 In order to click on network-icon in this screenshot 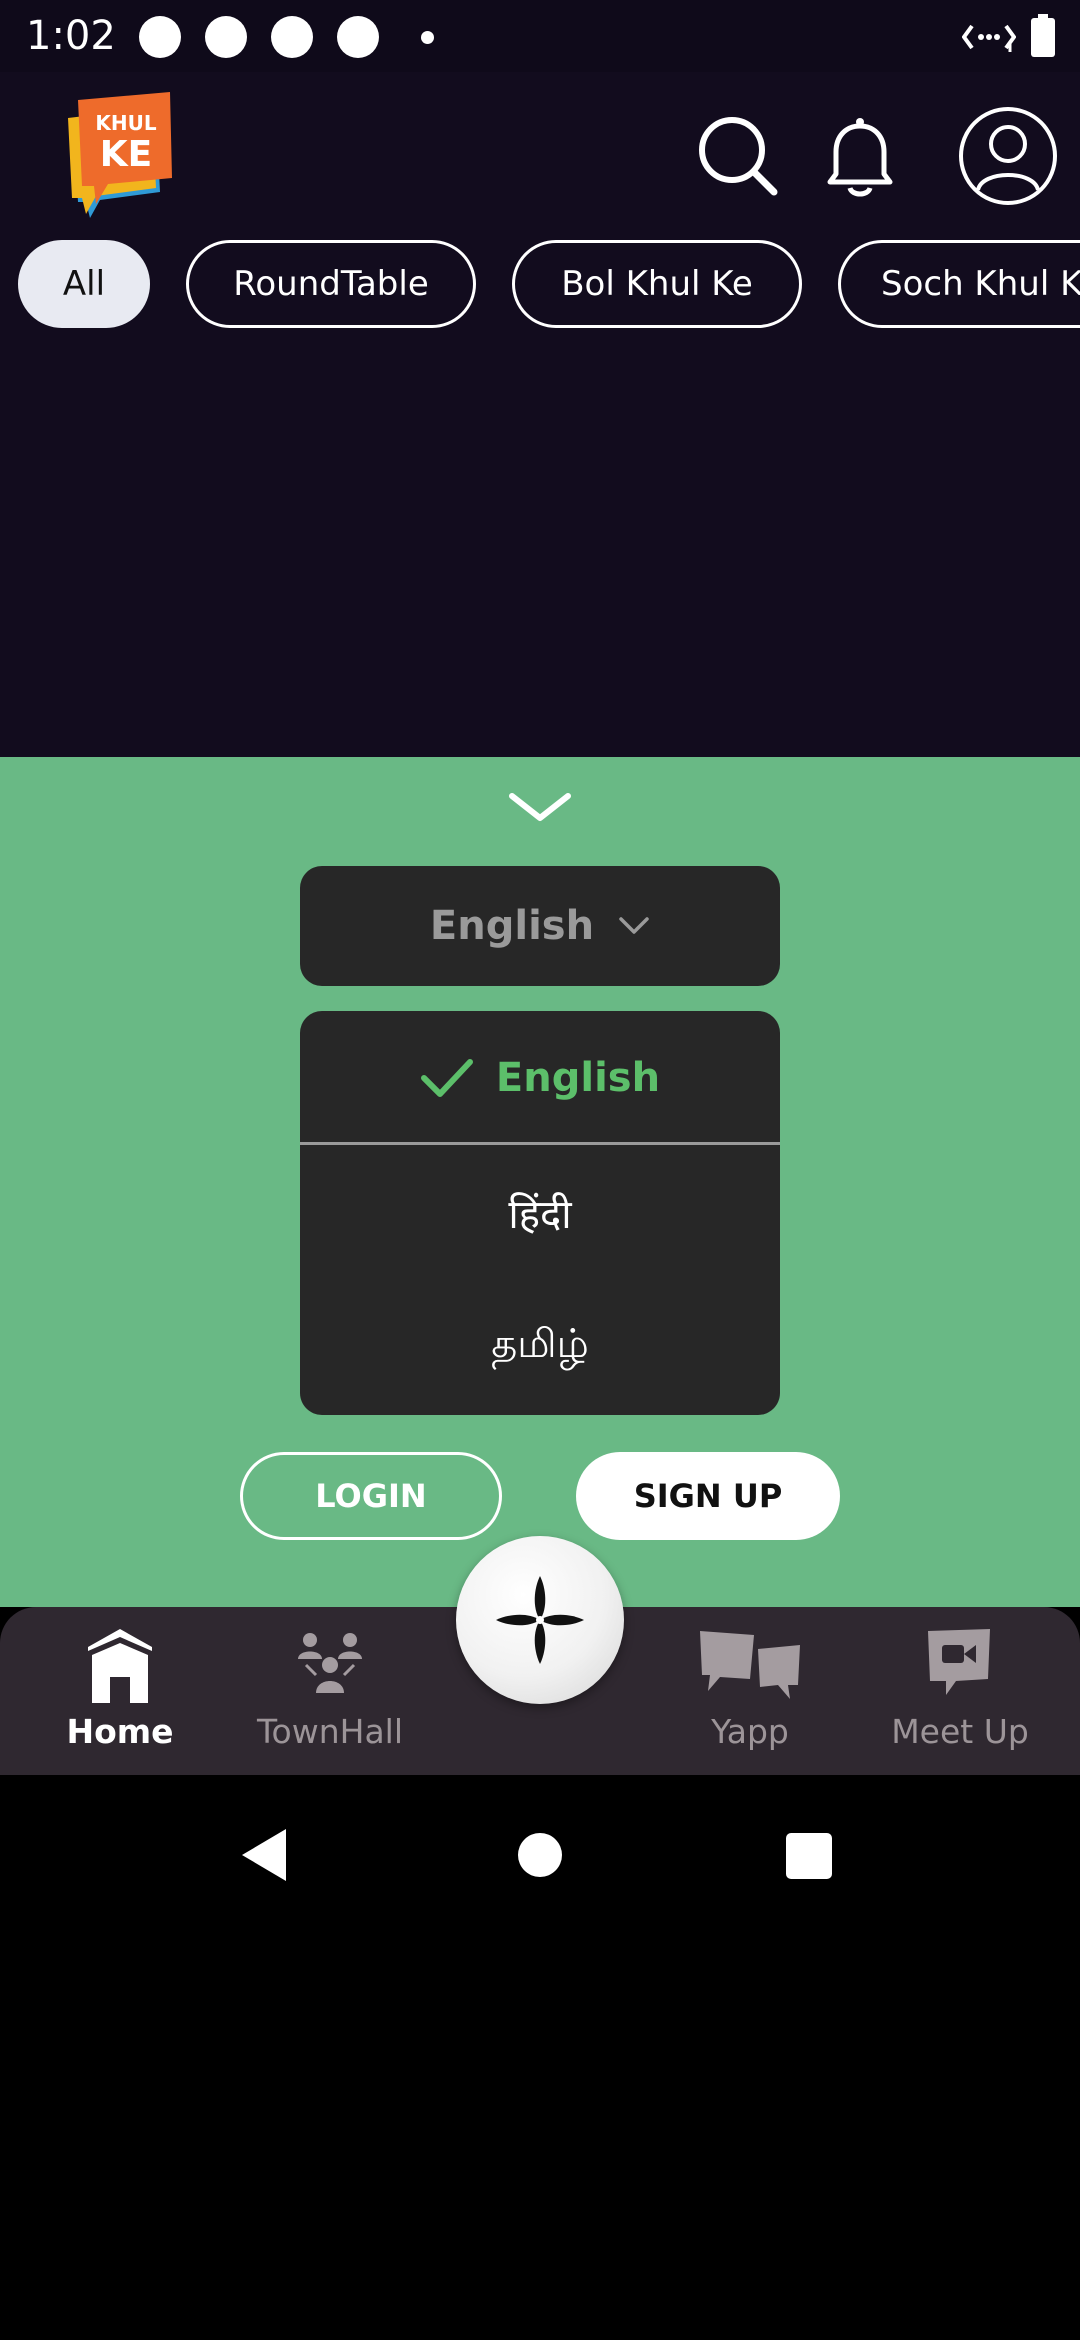, I will do `click(989, 38)`.